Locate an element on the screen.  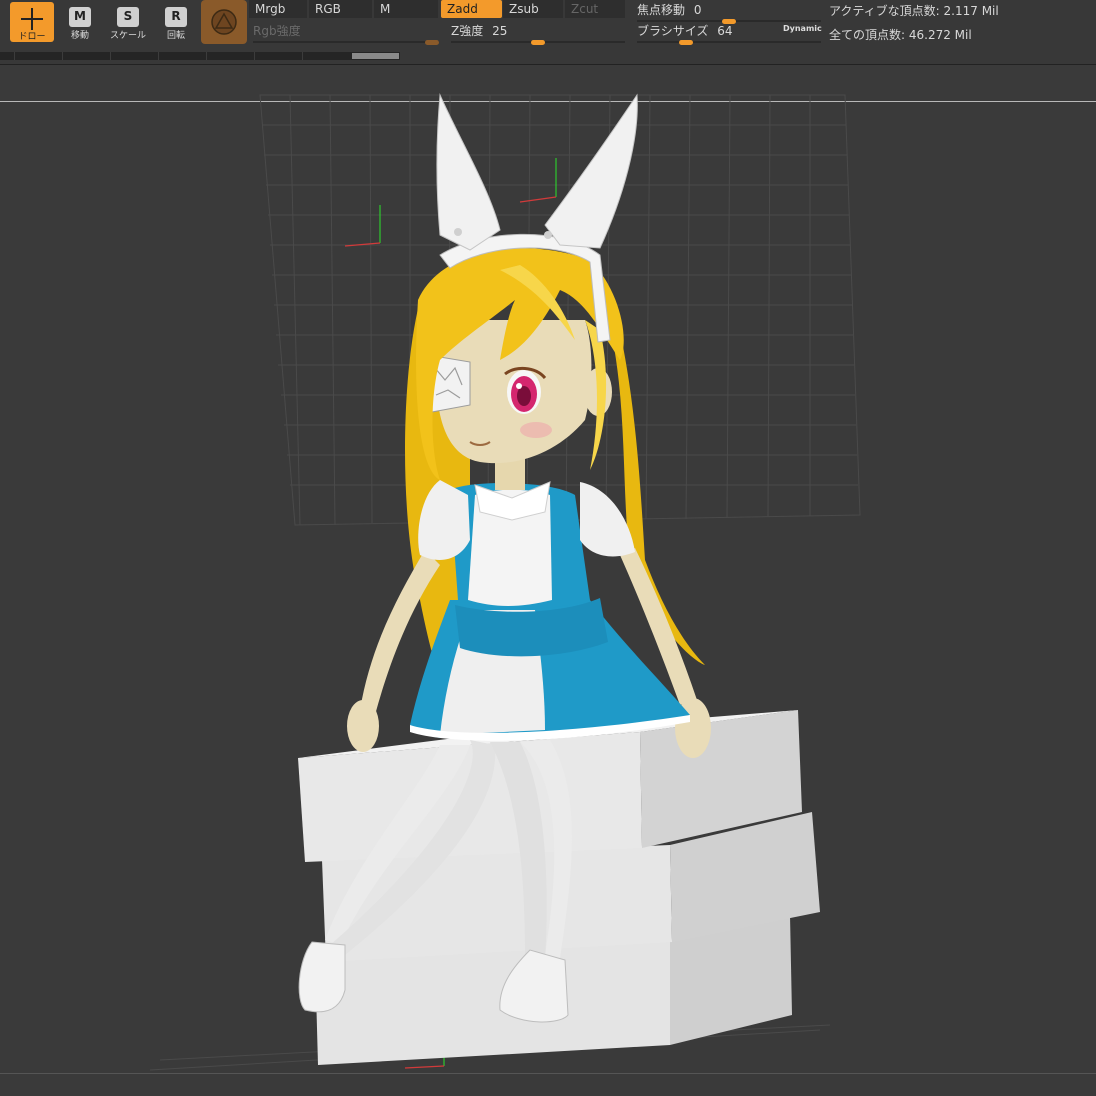
move-icon: M is located at coordinates (80, 17).